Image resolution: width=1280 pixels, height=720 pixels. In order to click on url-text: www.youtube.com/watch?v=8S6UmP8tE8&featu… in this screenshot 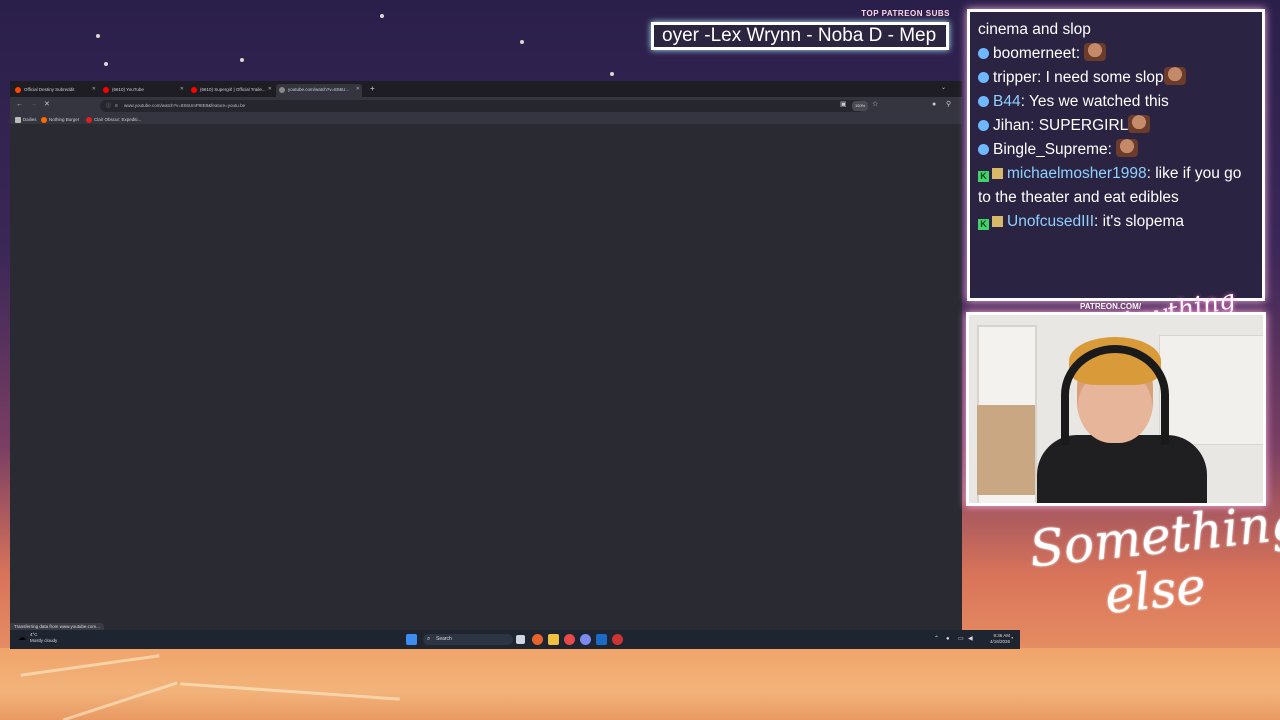, I will do `click(185, 105)`.